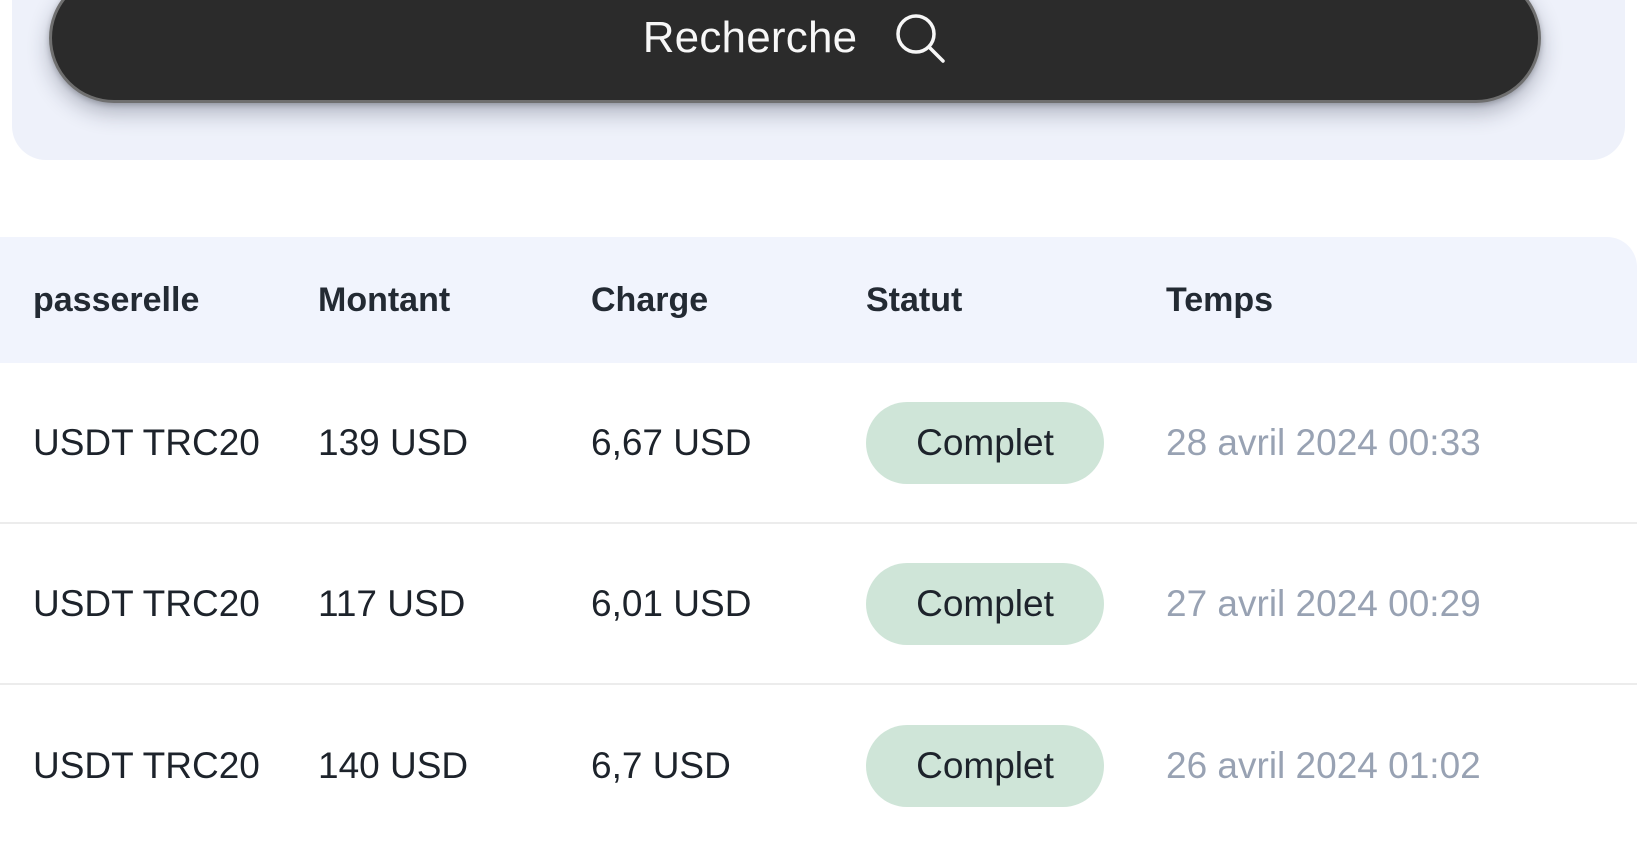  I want to click on cell-temps: 28 avril 2024 00:33, so click(1377, 442).